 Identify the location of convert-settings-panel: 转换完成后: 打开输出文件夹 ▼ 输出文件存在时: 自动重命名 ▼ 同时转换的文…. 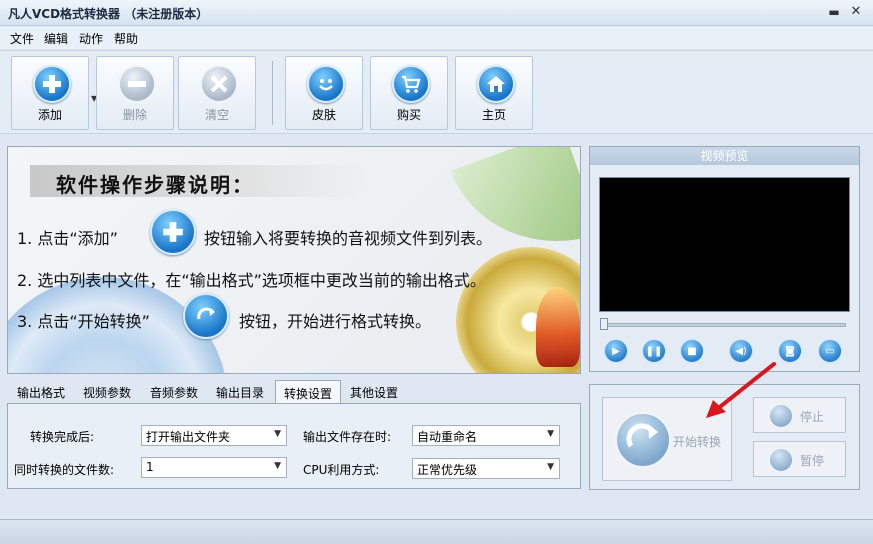
(294, 446).